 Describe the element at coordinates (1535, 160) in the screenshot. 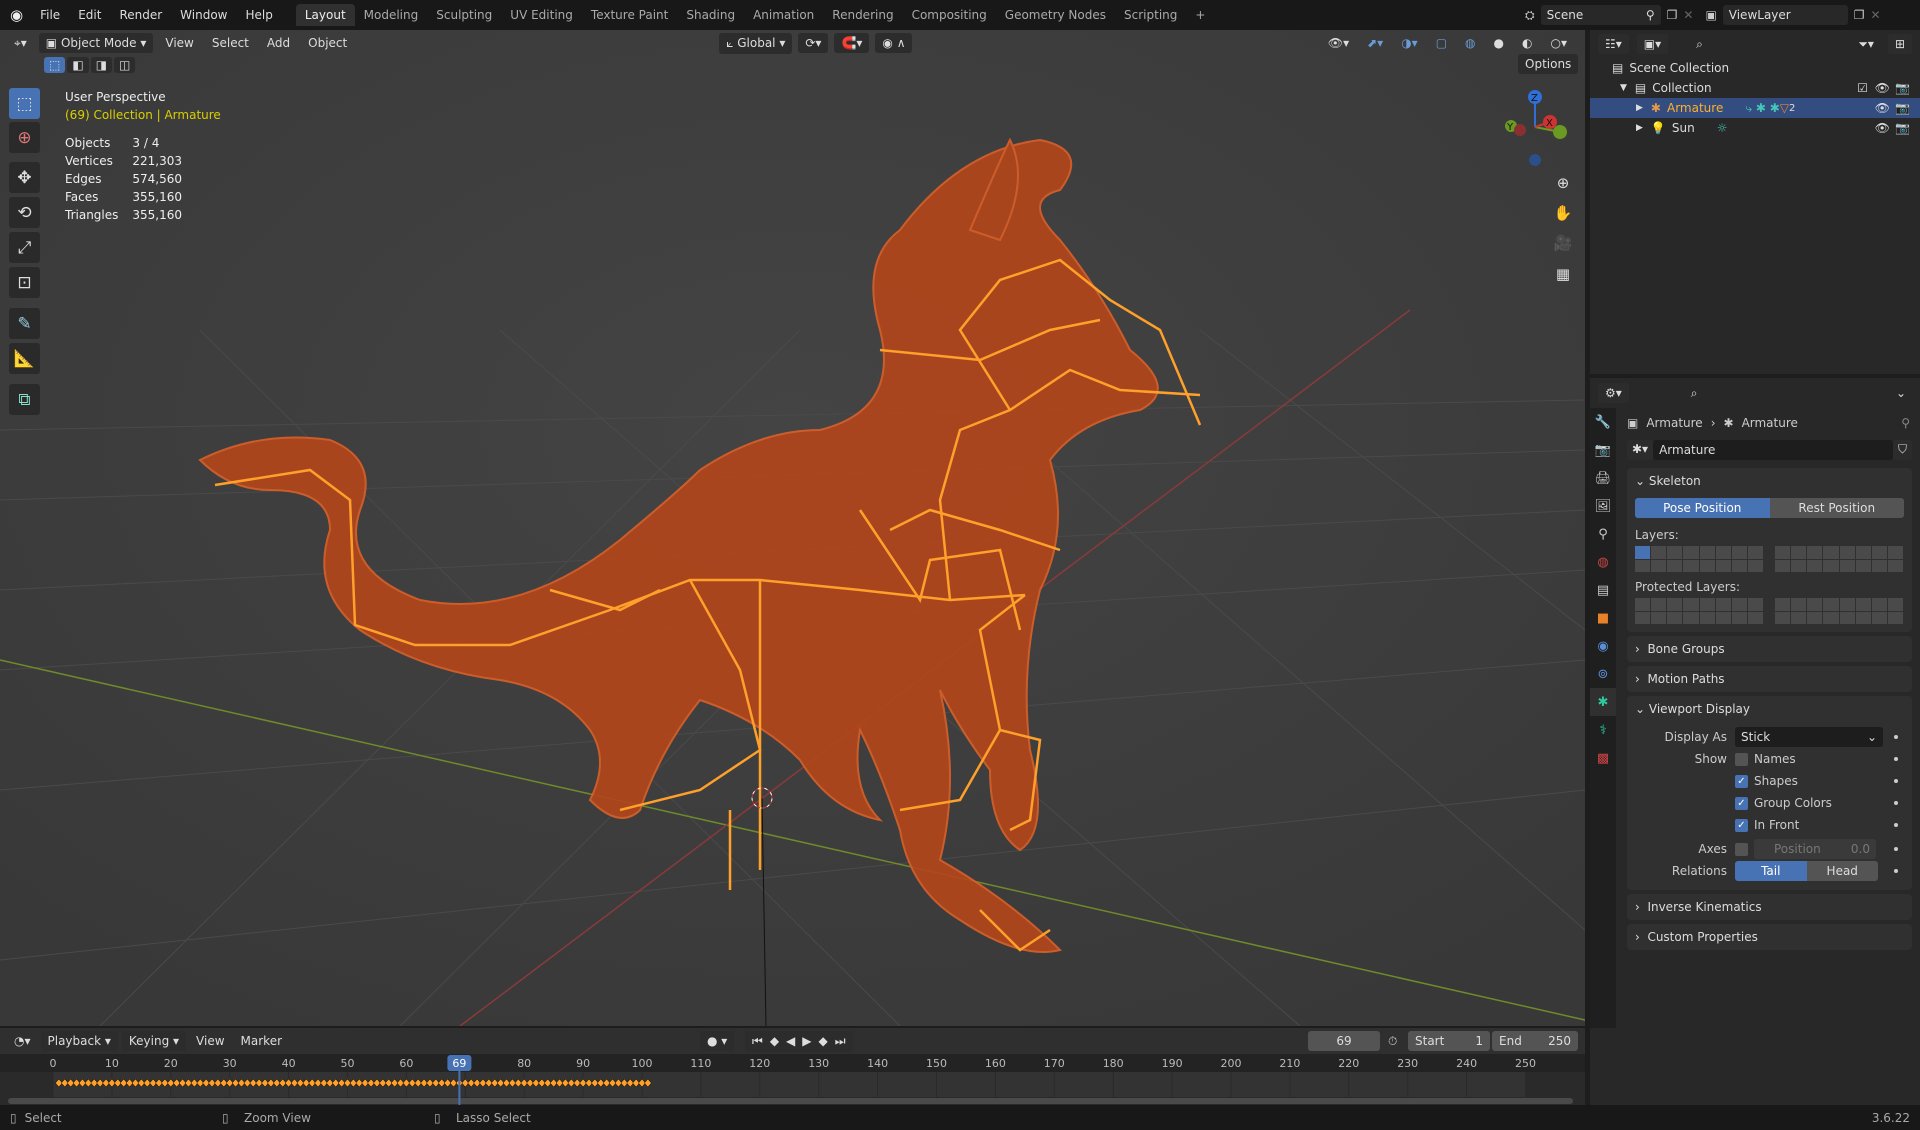

I see `gizmo-neg-z` at that location.